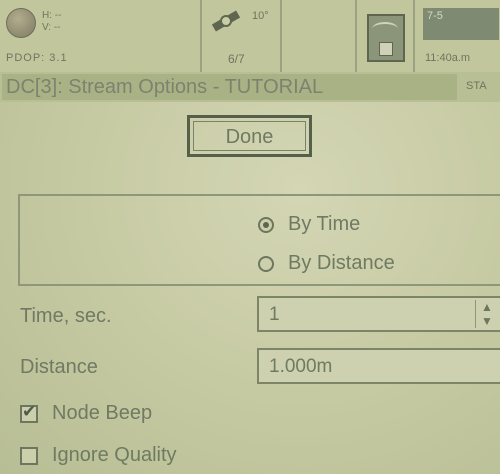 Image resolution: width=500 pixels, height=474 pixels. I want to click on title-bar: DC[3]: Stream Options - TUTORIAL STA, so click(250, 87).